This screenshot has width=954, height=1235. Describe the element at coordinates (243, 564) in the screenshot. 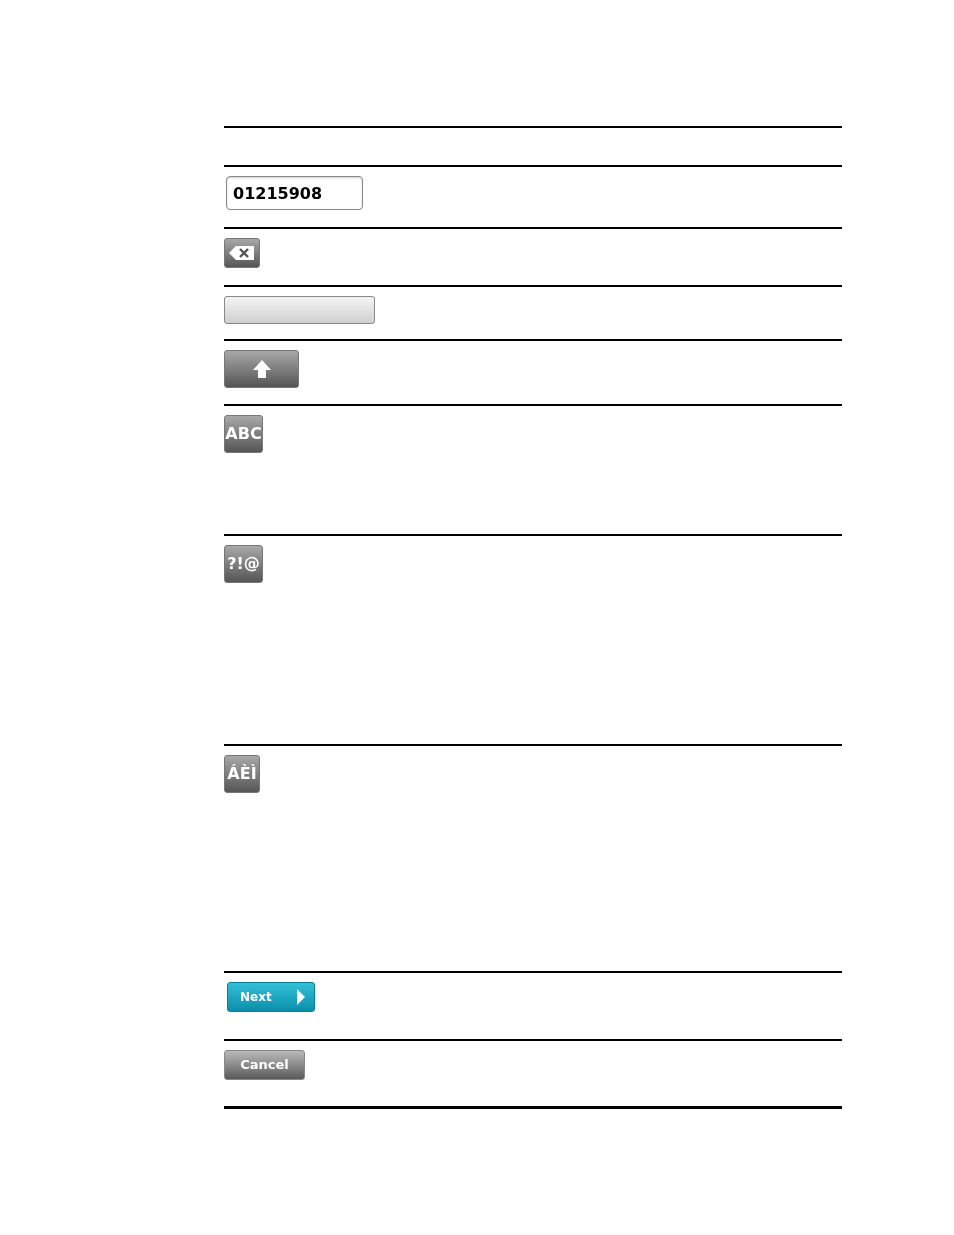

I see `keyboard-mode-button: ?!@` at that location.